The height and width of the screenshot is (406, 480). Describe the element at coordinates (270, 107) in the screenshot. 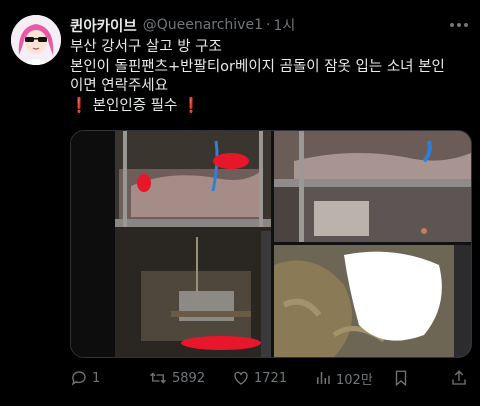

I see `alert-line: ❗ 본인인증 필수 ❗` at that location.